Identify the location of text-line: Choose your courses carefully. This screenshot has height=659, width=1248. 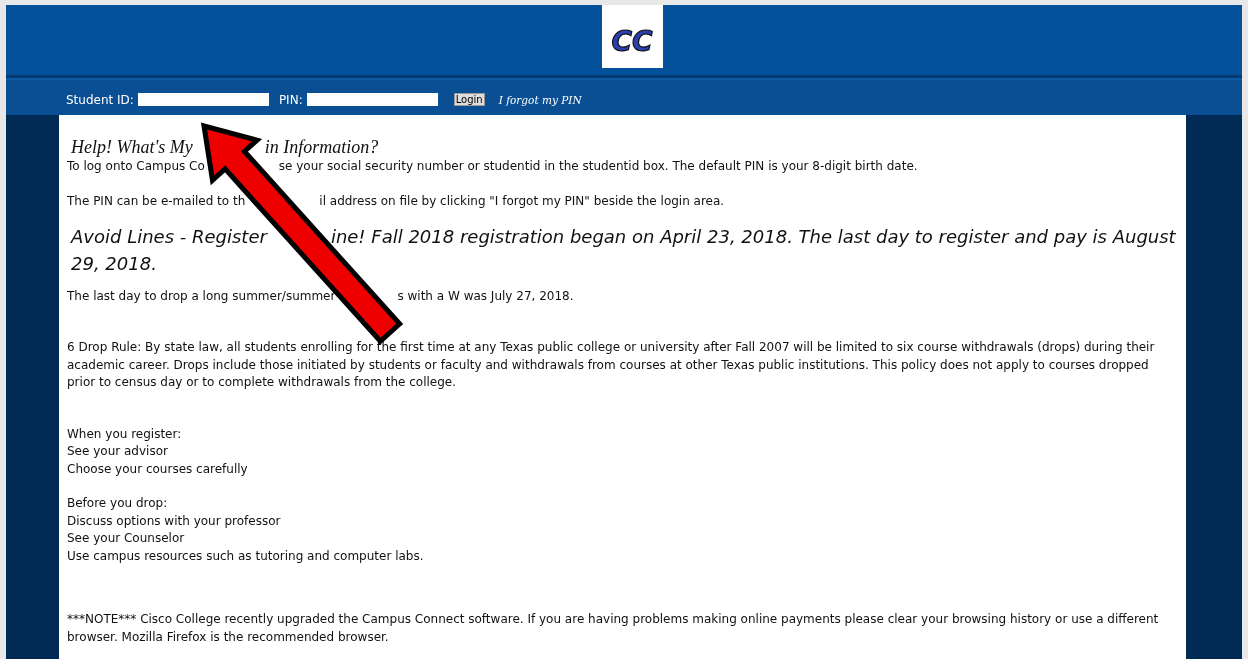
(158, 469).